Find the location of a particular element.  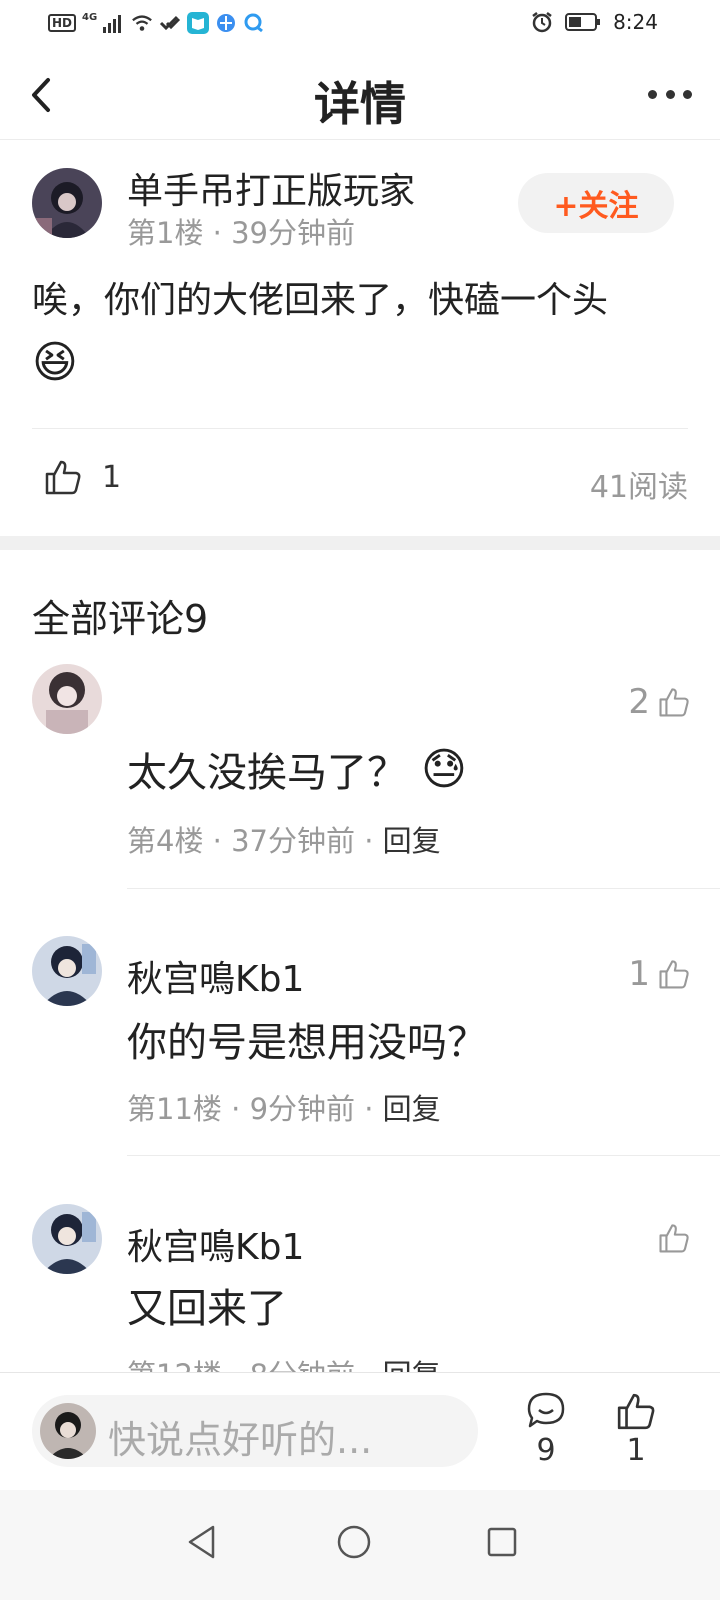

status-right: 8:24 is located at coordinates (594, 22).